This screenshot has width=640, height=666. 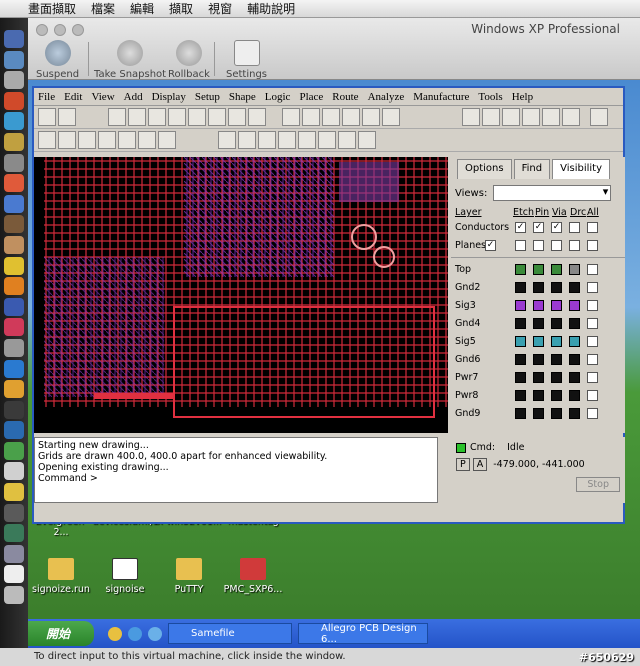 I want to click on menu-display: Display, so click(x=169, y=97).